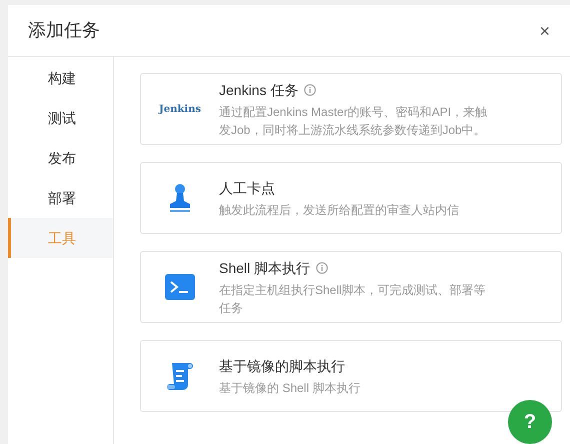 This screenshot has height=444, width=570. I want to click on task-description: 基于镜像的 Shell 脚本执行, so click(289, 388).